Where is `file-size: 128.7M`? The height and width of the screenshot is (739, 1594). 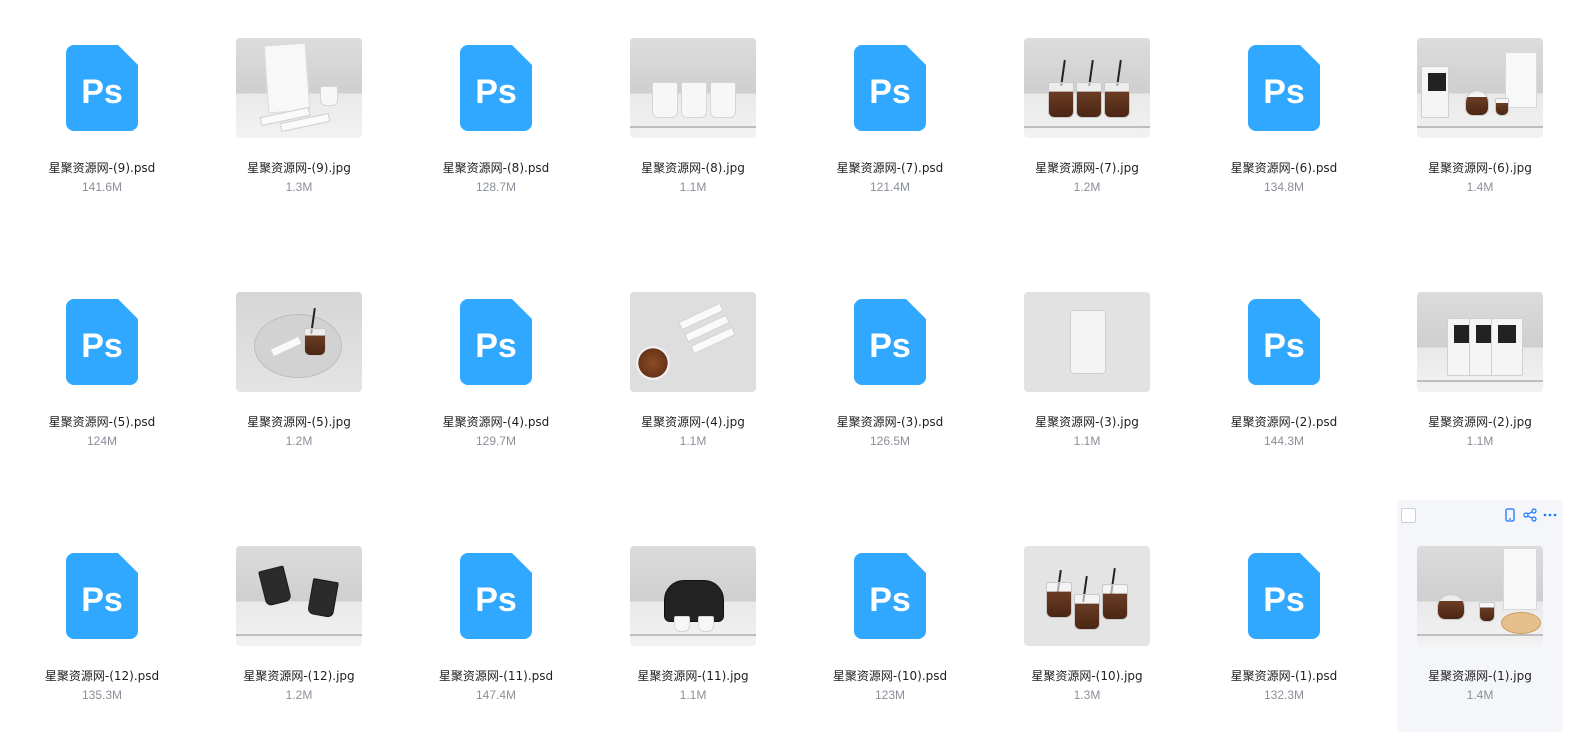 file-size: 128.7M is located at coordinates (496, 187).